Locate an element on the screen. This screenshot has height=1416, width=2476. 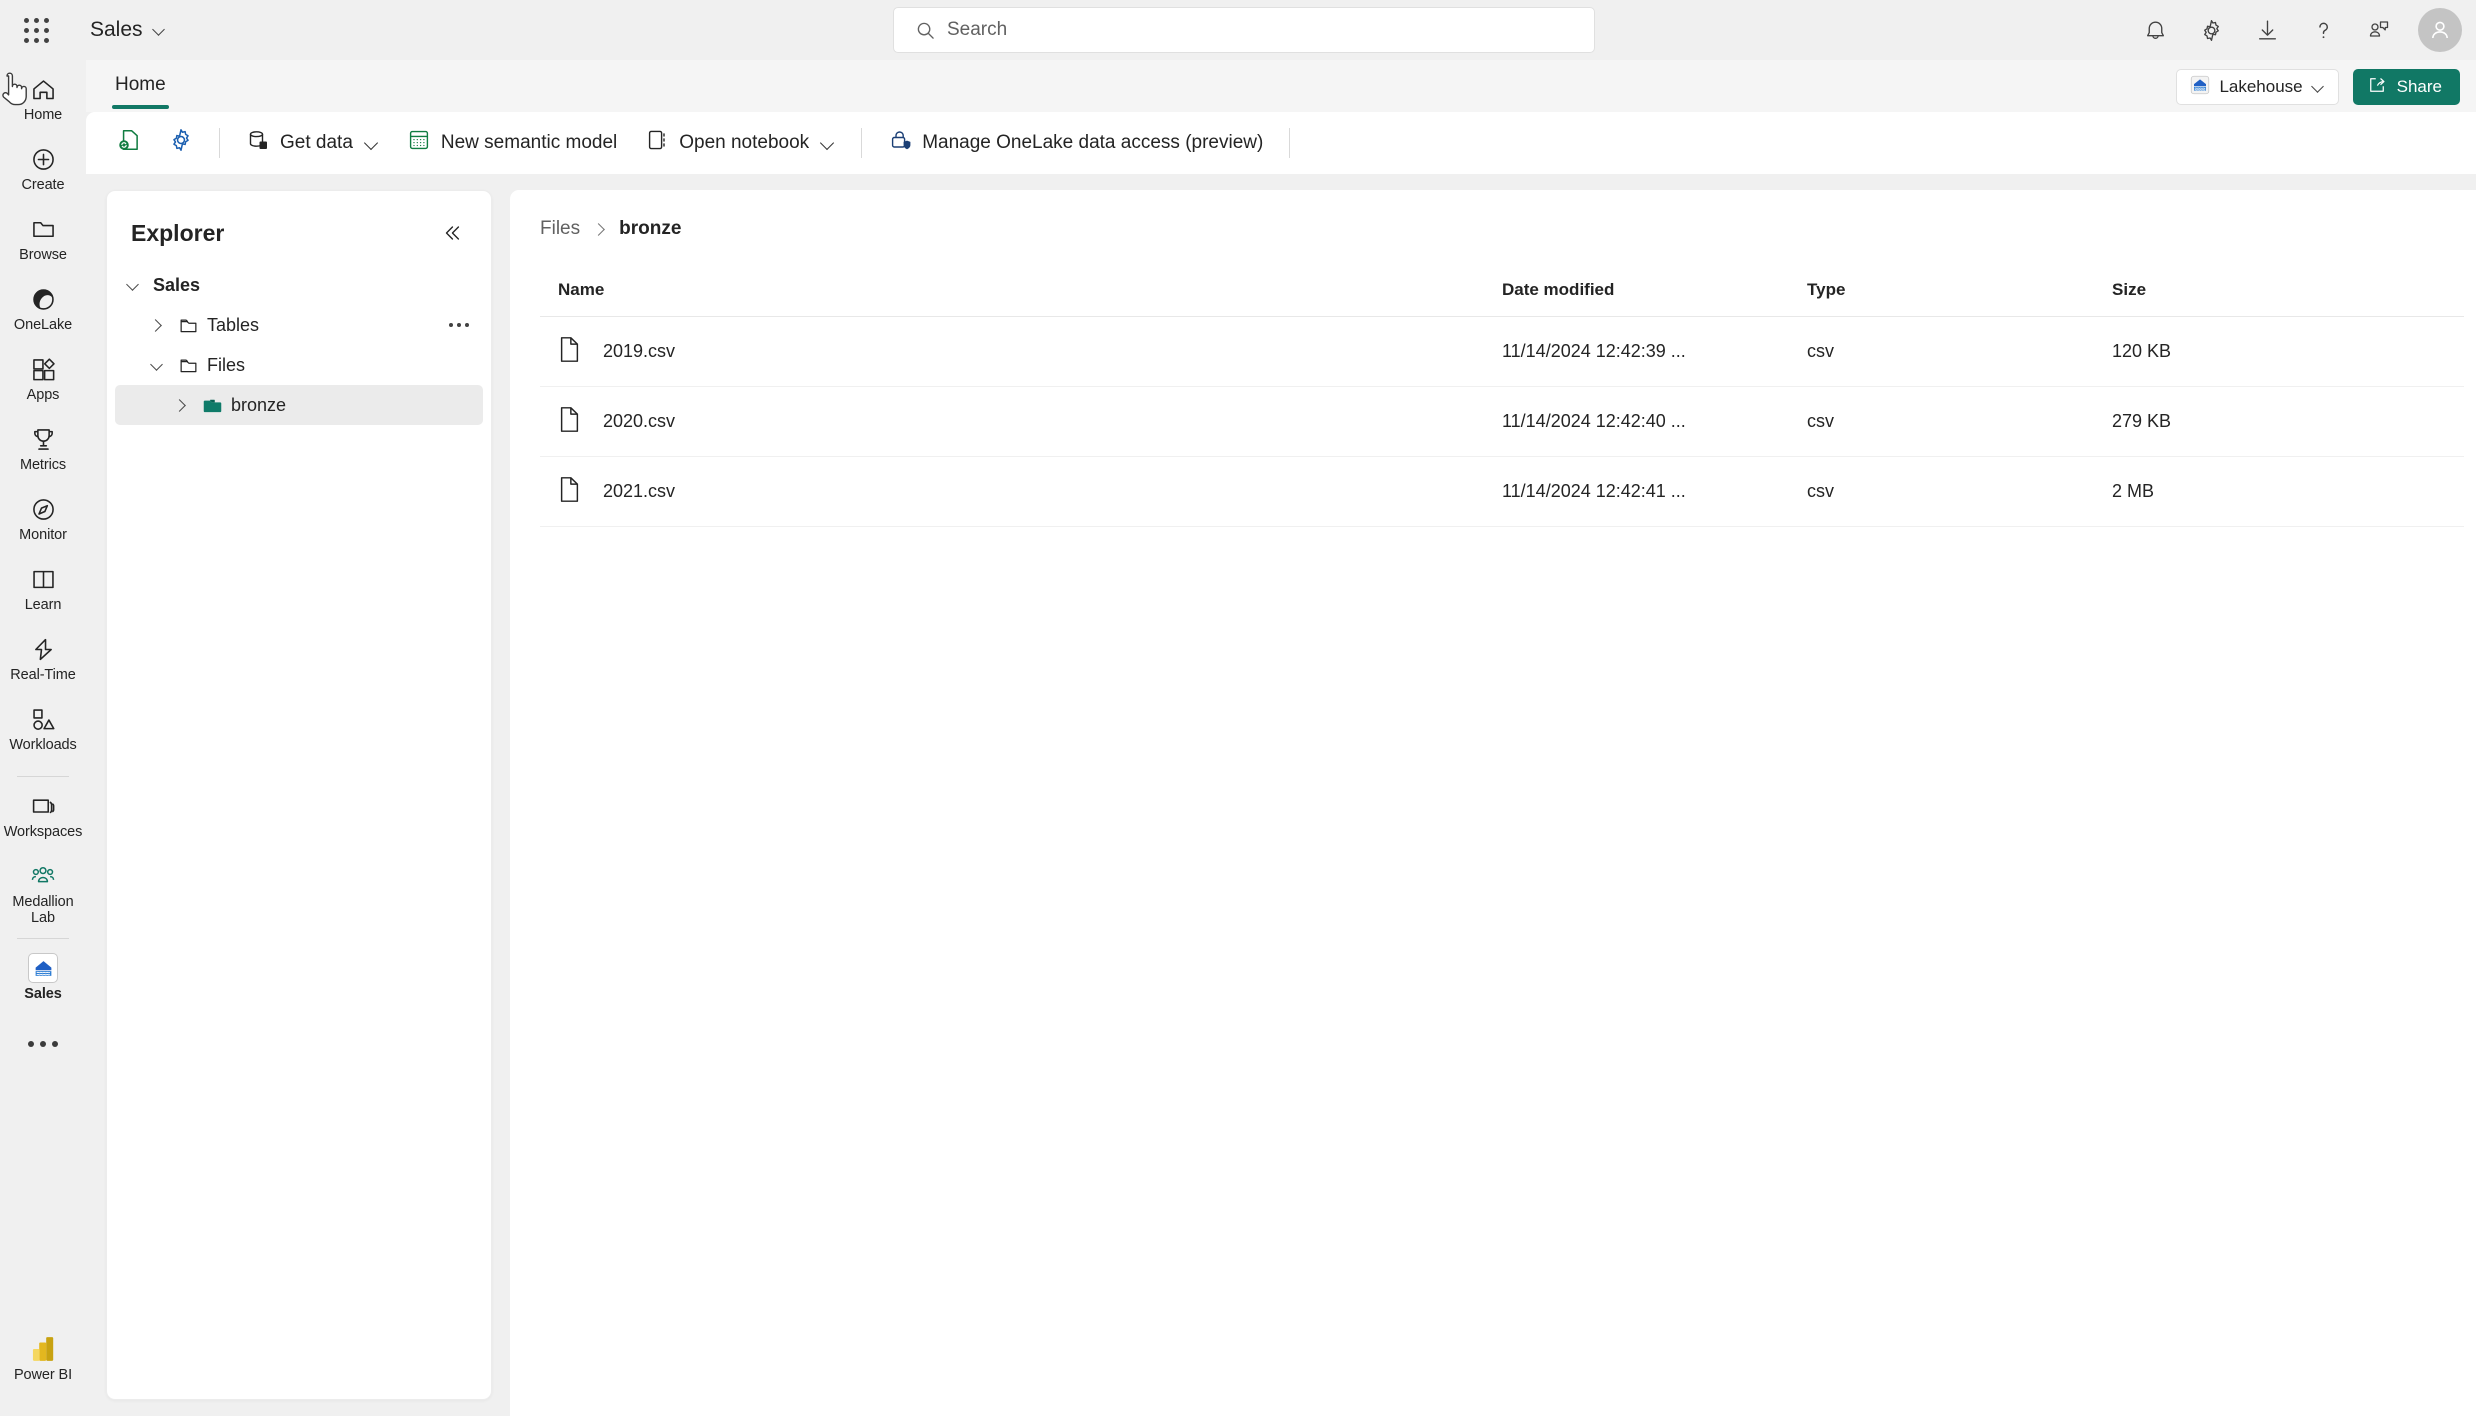
sidebar-label: Real-Time is located at coordinates (43, 675).